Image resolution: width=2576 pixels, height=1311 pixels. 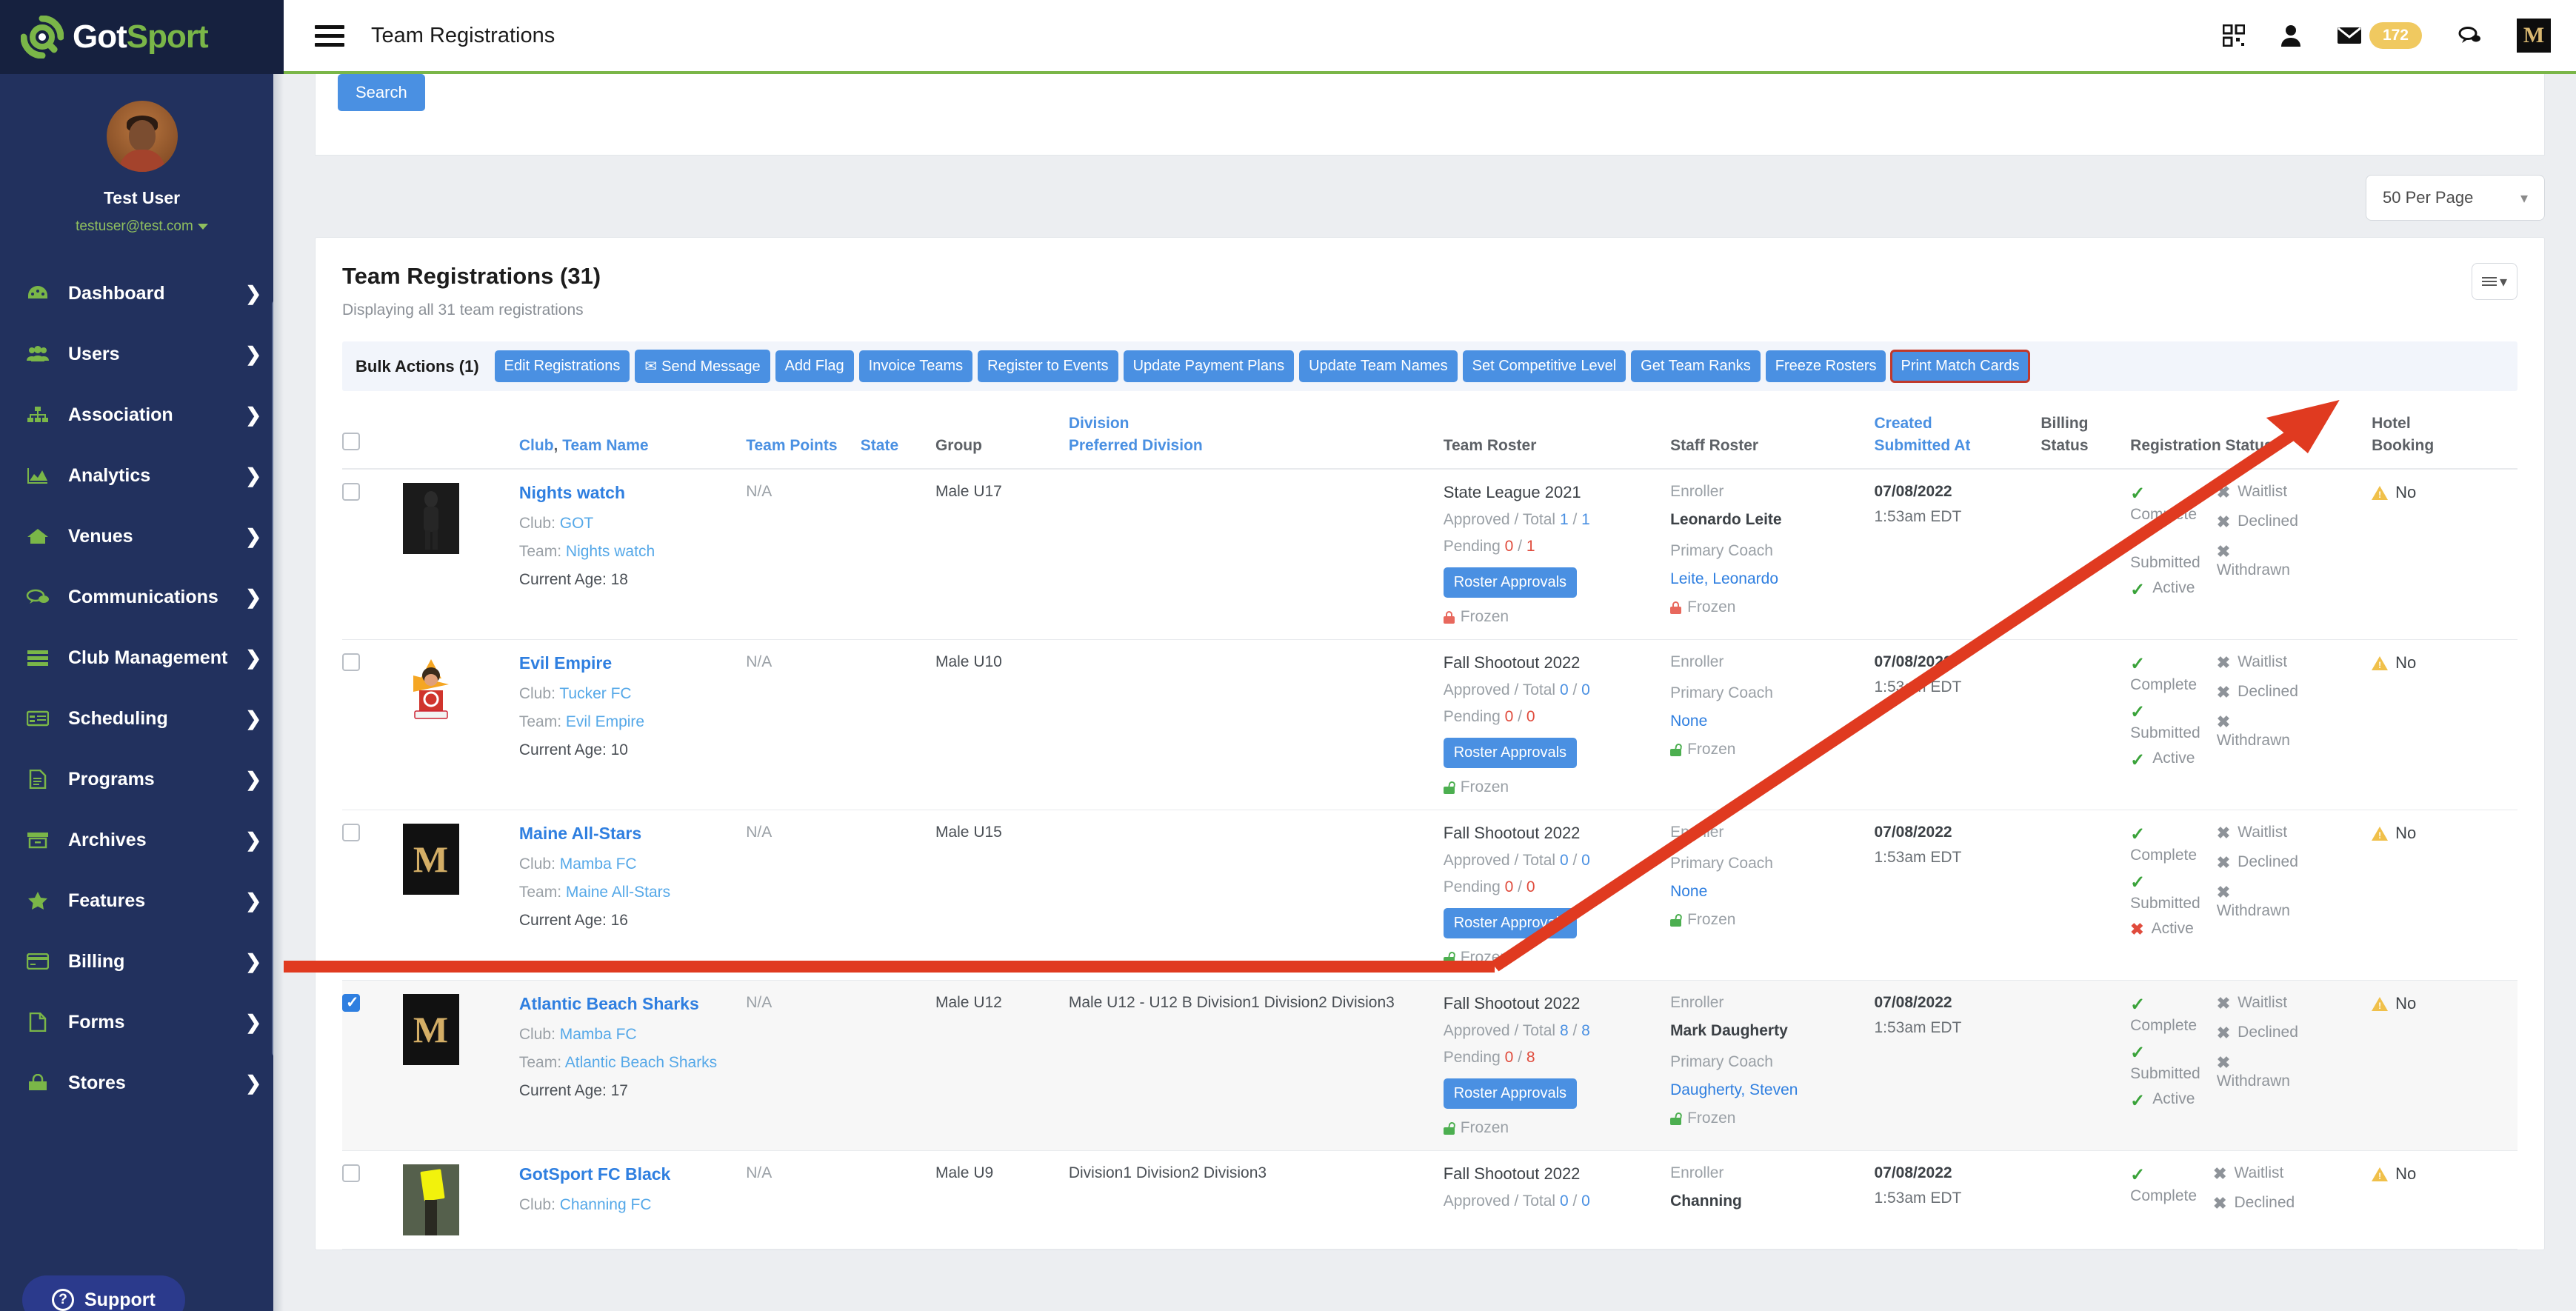 I want to click on sidebar-item-stores: Stores ❯, so click(x=142, y=1083).